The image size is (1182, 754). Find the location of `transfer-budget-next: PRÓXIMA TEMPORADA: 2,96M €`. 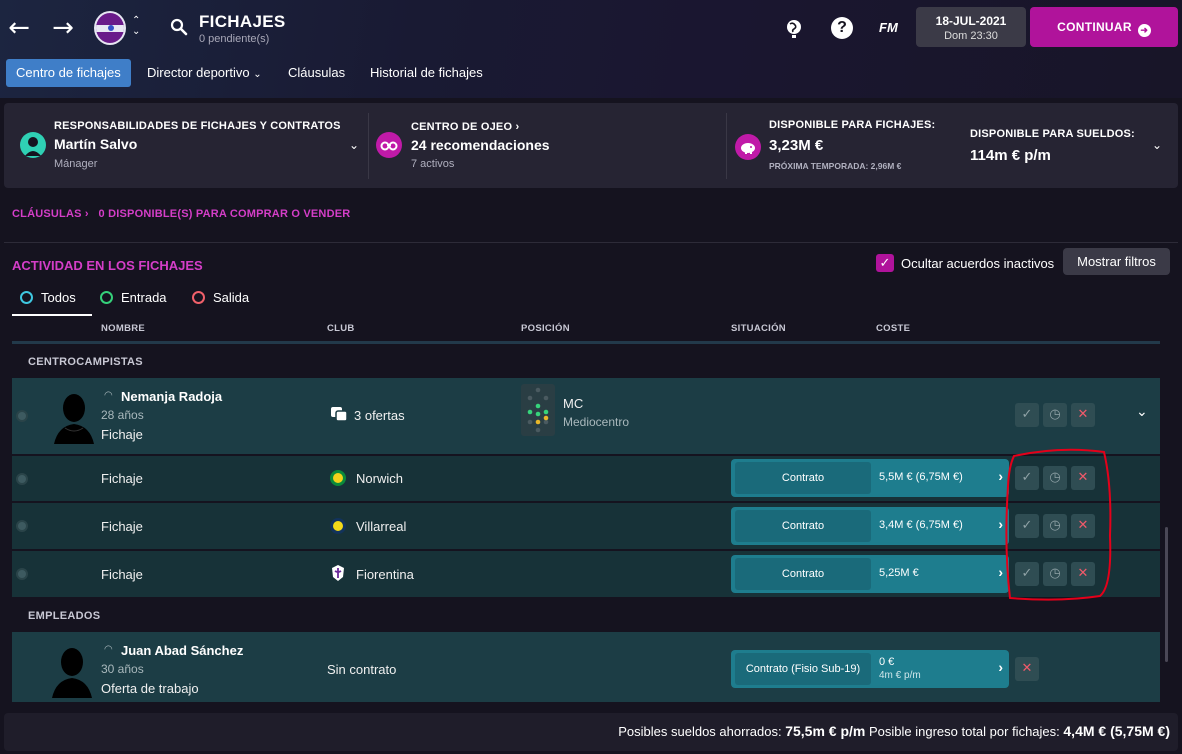

transfer-budget-next: PRÓXIMA TEMPORADA: 2,96M € is located at coordinates (835, 166).